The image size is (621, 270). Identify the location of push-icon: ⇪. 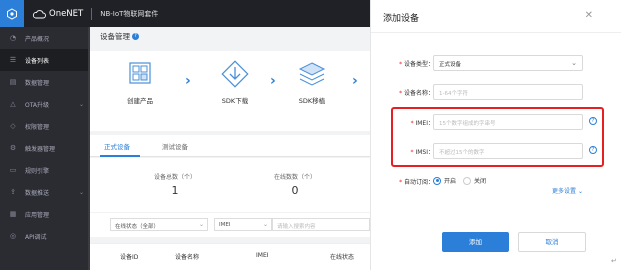
(13, 192).